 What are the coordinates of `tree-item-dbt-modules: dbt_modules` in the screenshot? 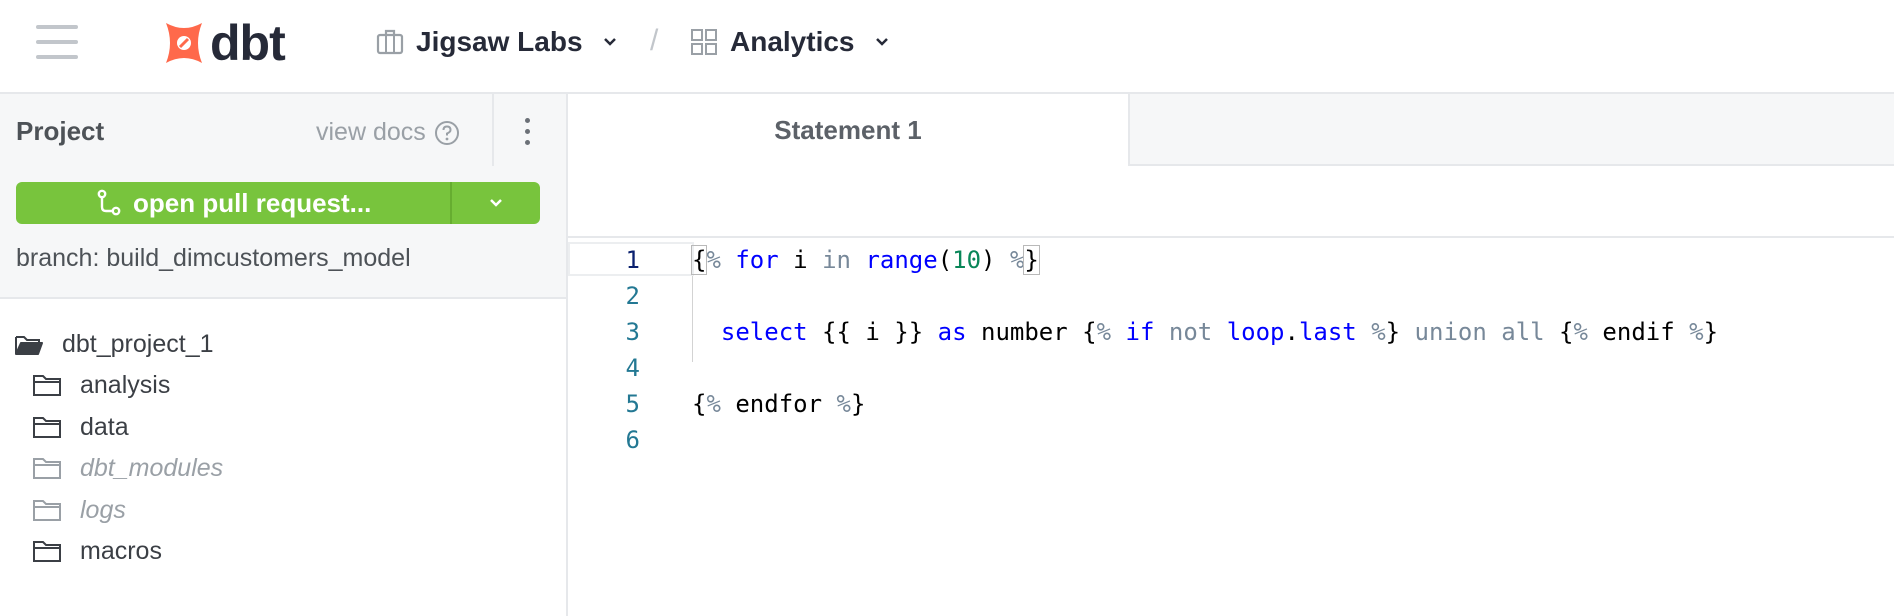 It's located at (127, 468).